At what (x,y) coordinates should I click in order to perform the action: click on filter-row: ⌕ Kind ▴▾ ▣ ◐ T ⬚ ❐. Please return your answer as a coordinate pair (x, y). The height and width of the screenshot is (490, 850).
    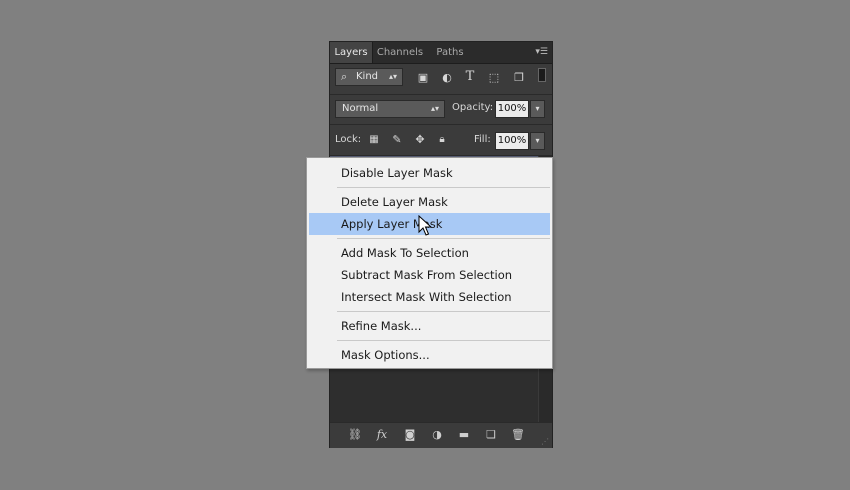
    Looking at the image, I should click on (441, 79).